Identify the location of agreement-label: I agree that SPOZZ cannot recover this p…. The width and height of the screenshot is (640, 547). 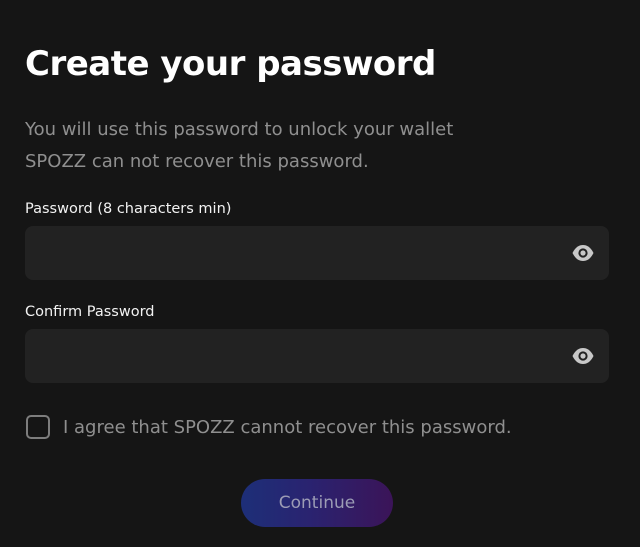
(287, 427).